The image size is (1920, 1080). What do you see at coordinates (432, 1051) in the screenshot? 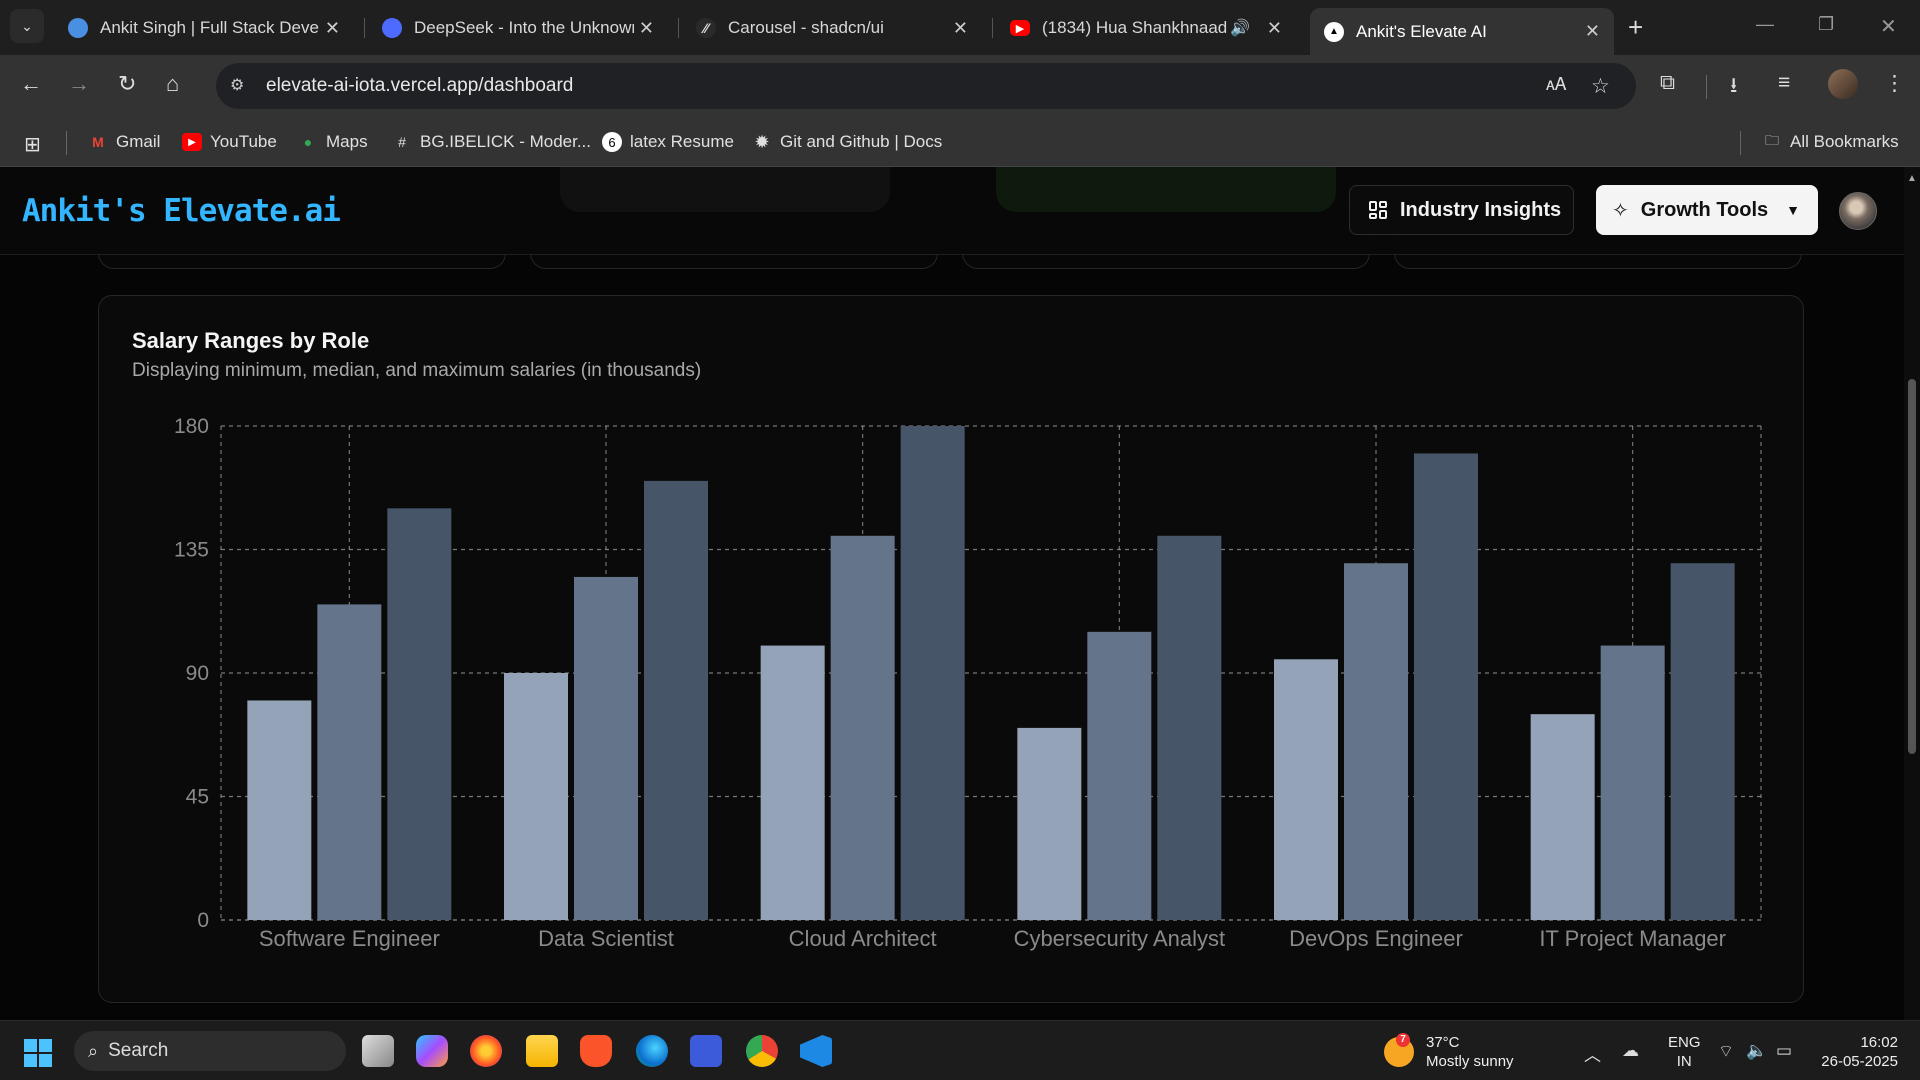
I see `copilot-icon` at bounding box center [432, 1051].